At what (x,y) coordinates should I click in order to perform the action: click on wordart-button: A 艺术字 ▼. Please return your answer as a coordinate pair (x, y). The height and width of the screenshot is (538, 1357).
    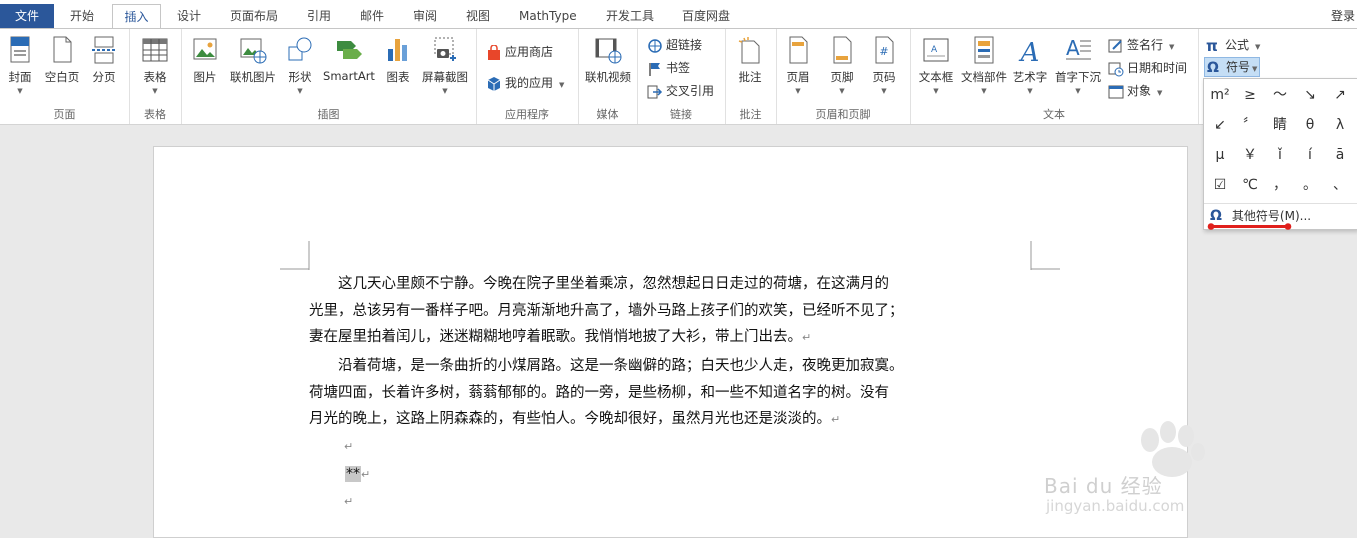
    Looking at the image, I should click on (1030, 65).